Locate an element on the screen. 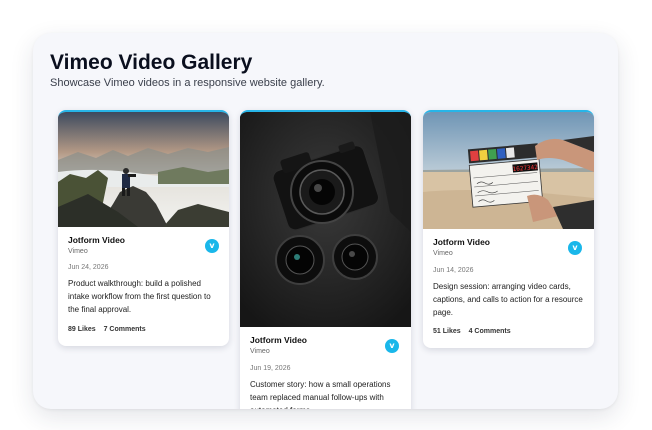 The width and height of the screenshot is (652, 430). card-stats: 89 Likes 7 Comments is located at coordinates (107, 329).